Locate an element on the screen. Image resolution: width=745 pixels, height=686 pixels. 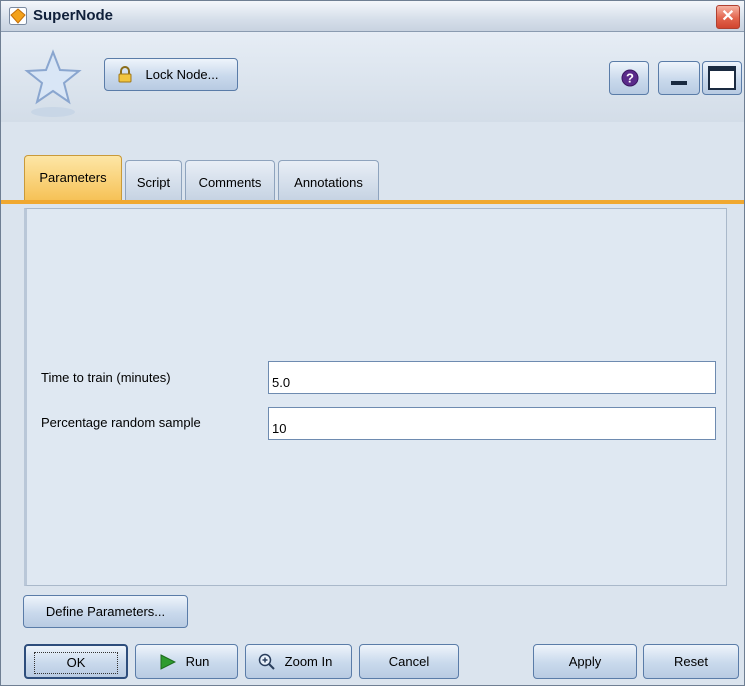
close-icon: ✕ is located at coordinates (728, 16).